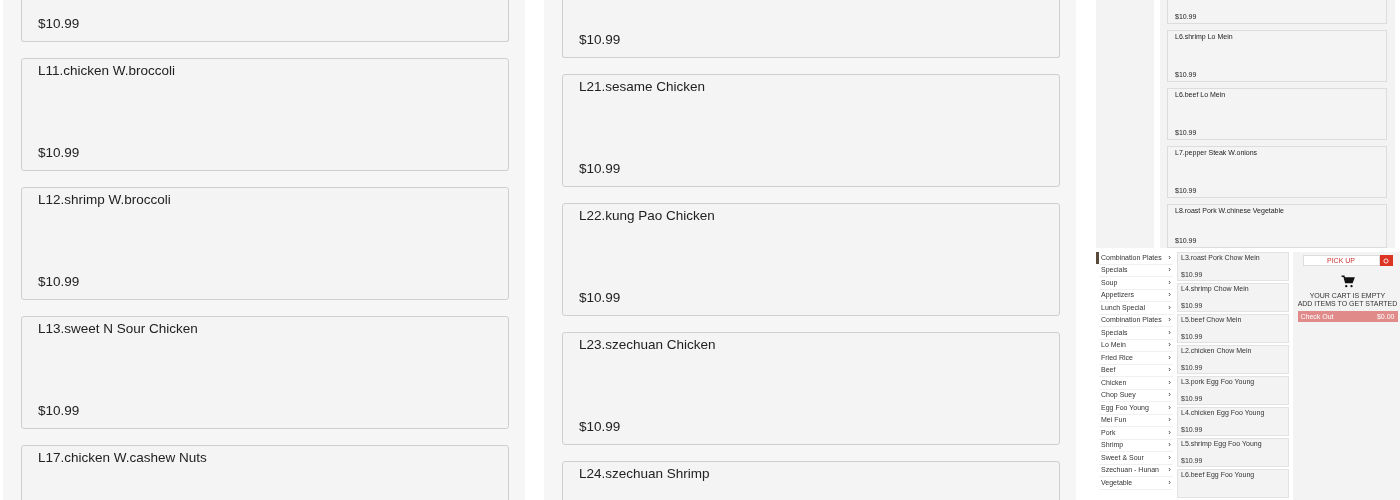 The height and width of the screenshot is (500, 1400). What do you see at coordinates (107, 70) in the screenshot?
I see `item-name: L11.chicken W.broccoli` at bounding box center [107, 70].